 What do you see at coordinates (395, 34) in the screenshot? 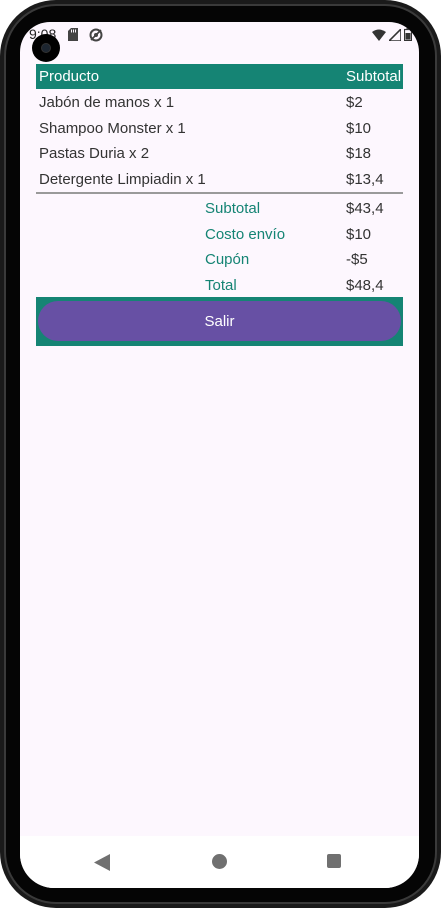
I see `signal-icon` at bounding box center [395, 34].